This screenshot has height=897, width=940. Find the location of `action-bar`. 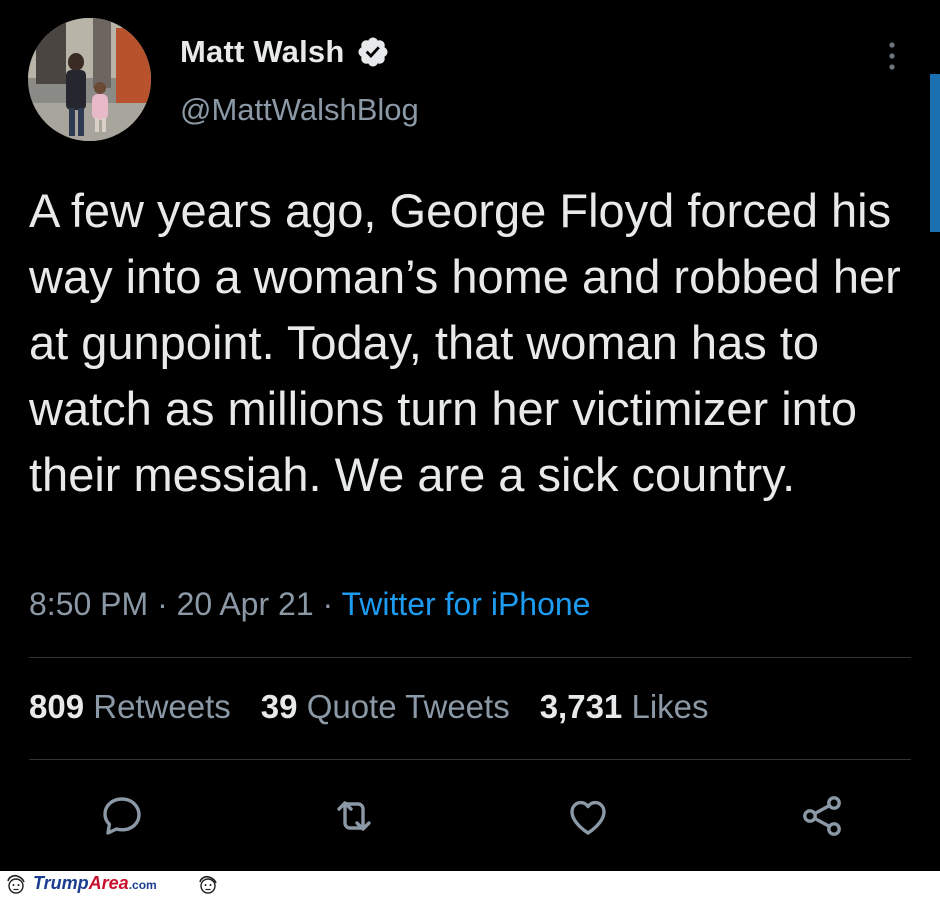

action-bar is located at coordinates (470, 817).